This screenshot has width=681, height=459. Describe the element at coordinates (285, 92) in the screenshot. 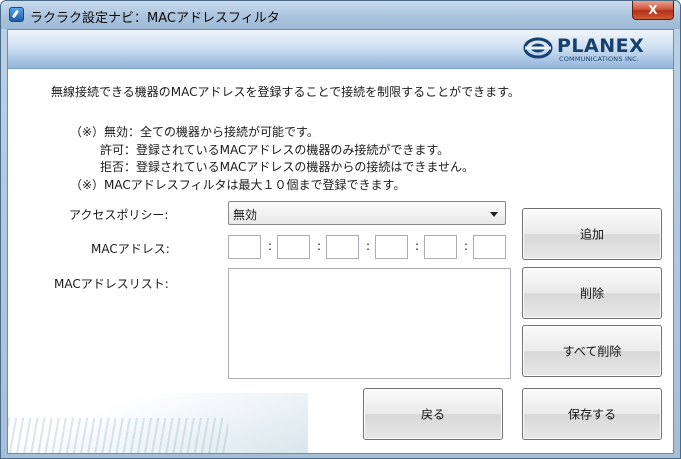

I see `intro-text: 無線接続できる機器のMACアドレスを登録することで接続を制限することができます。` at that location.